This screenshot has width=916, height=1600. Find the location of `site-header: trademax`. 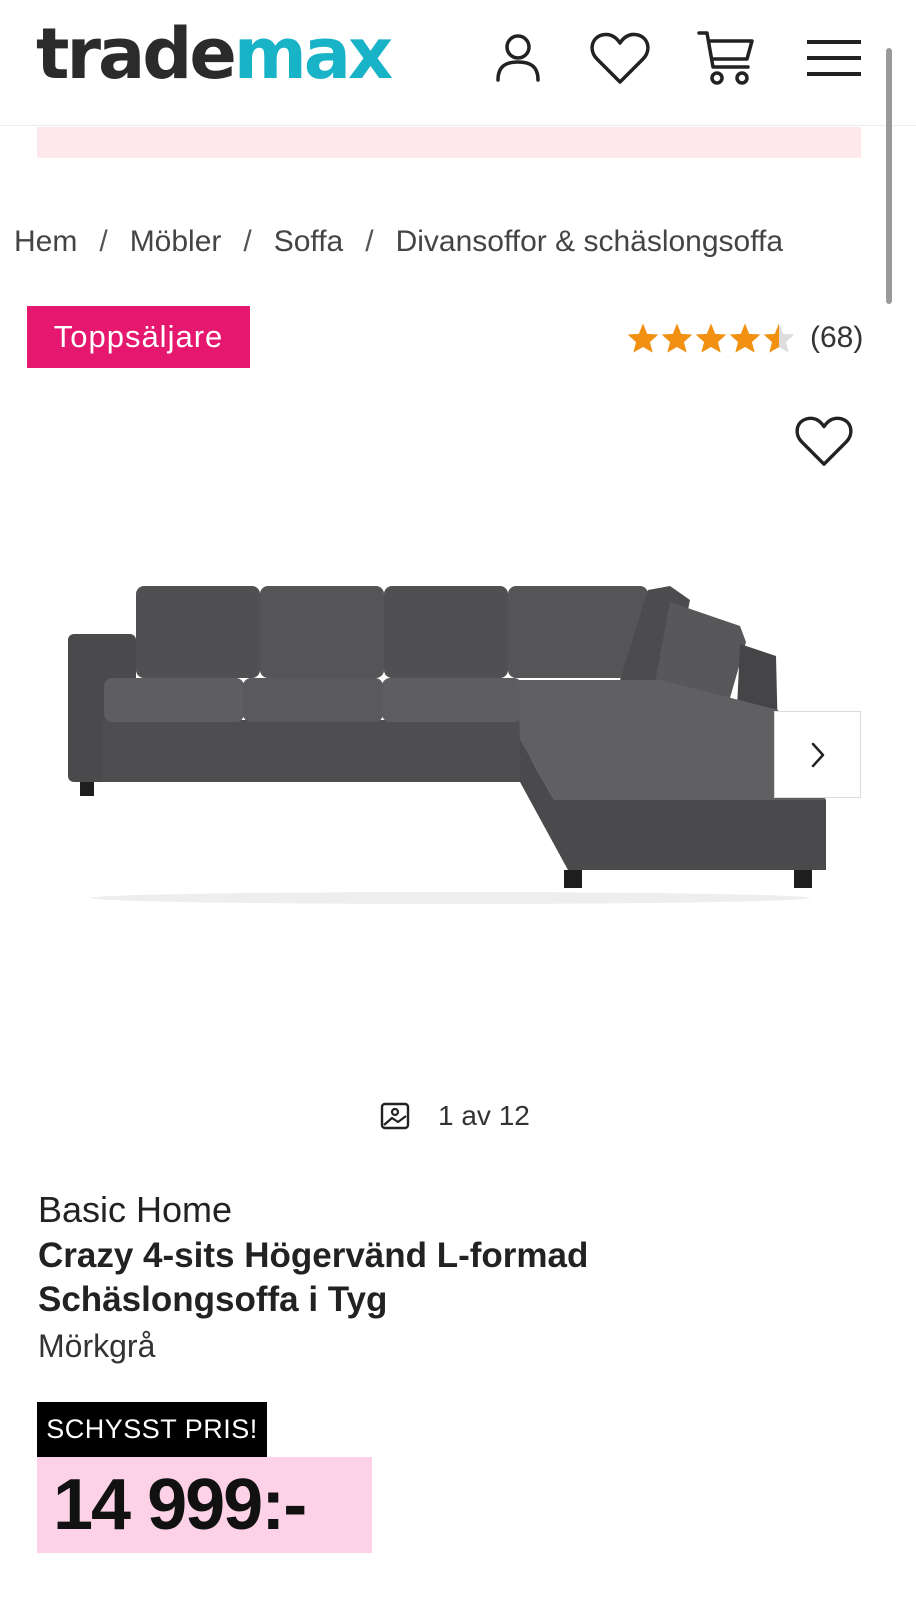

site-header: trademax is located at coordinates (458, 63).